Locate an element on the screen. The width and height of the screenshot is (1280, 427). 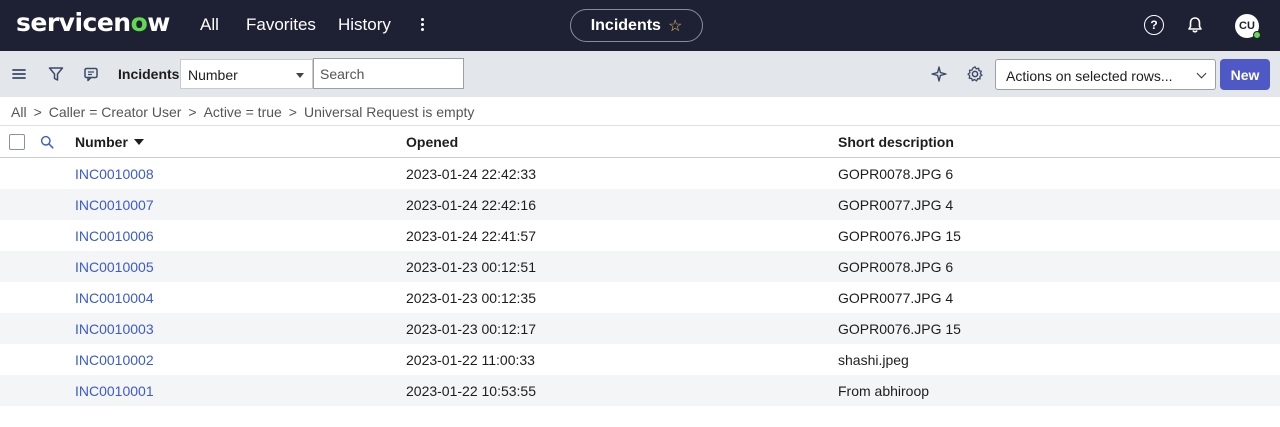
help-circle-icon: ? is located at coordinates (1154, 25).